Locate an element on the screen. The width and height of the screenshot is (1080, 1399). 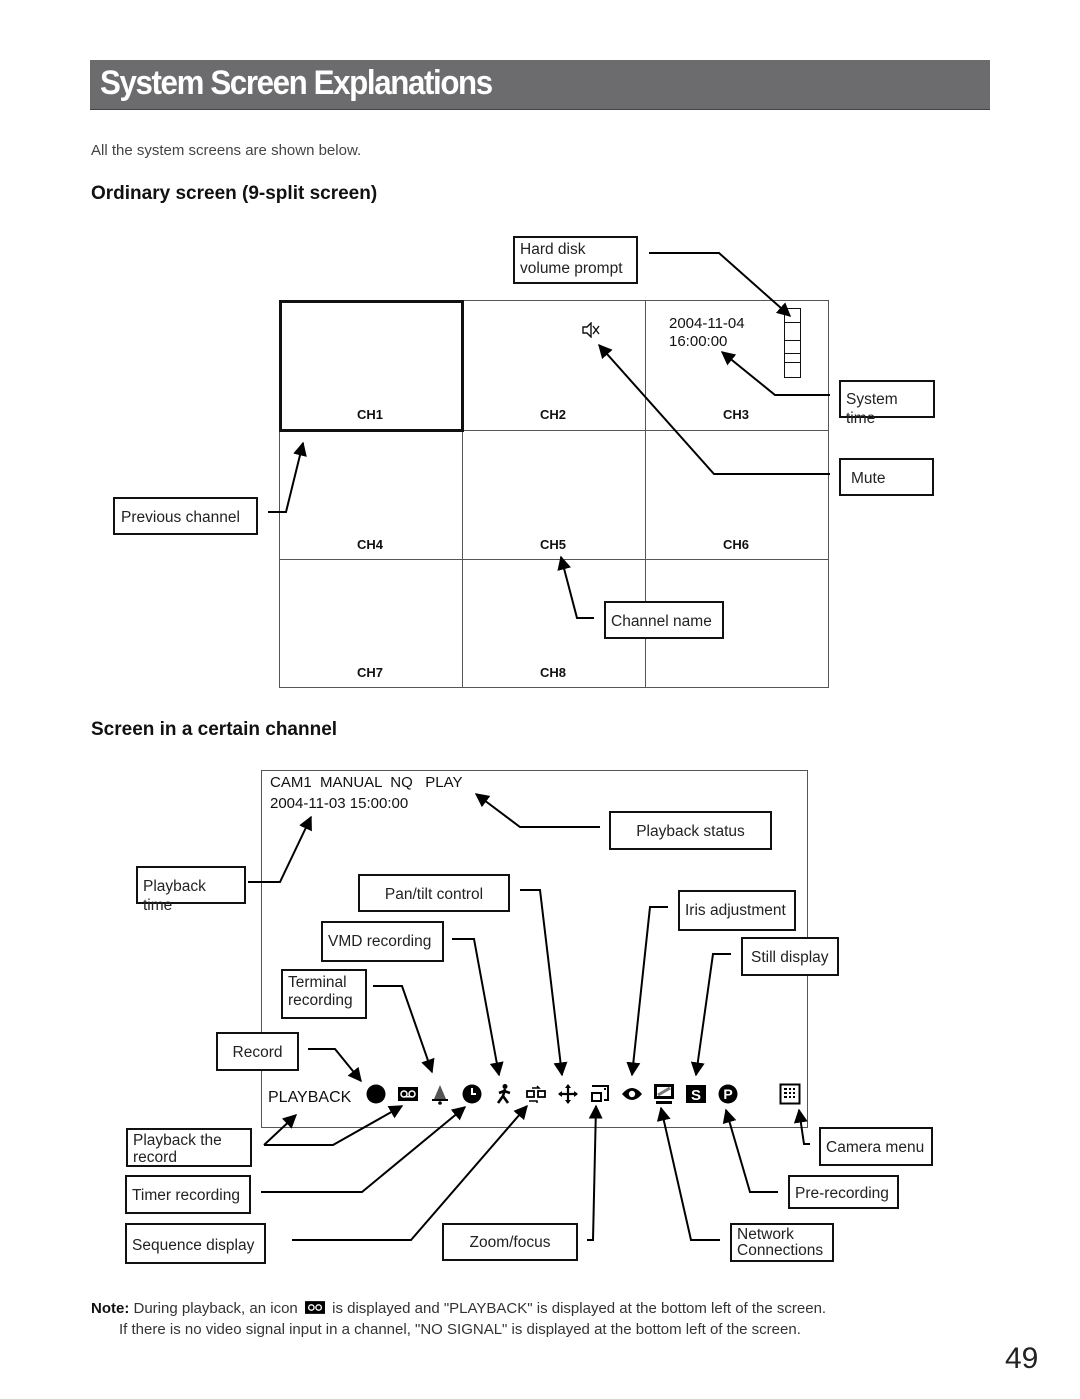
vmd-person-icon is located at coordinates (503, 1094).